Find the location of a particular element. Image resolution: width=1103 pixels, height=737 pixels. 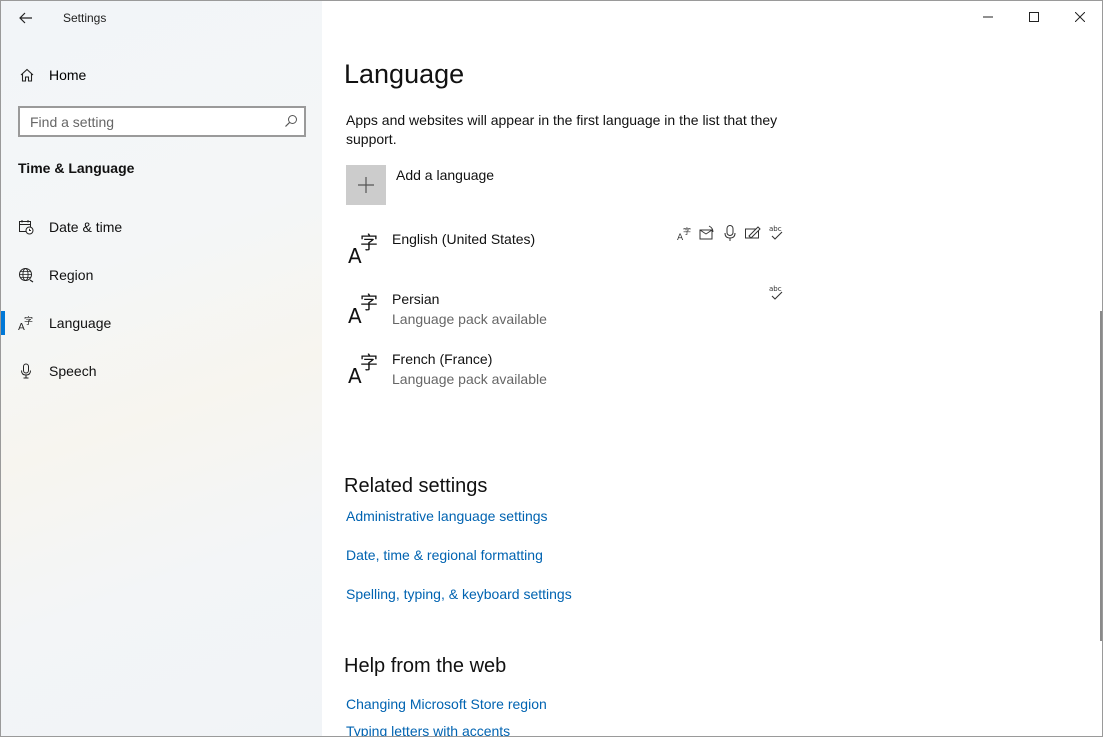

nav-home-label: Home is located at coordinates (68, 75).